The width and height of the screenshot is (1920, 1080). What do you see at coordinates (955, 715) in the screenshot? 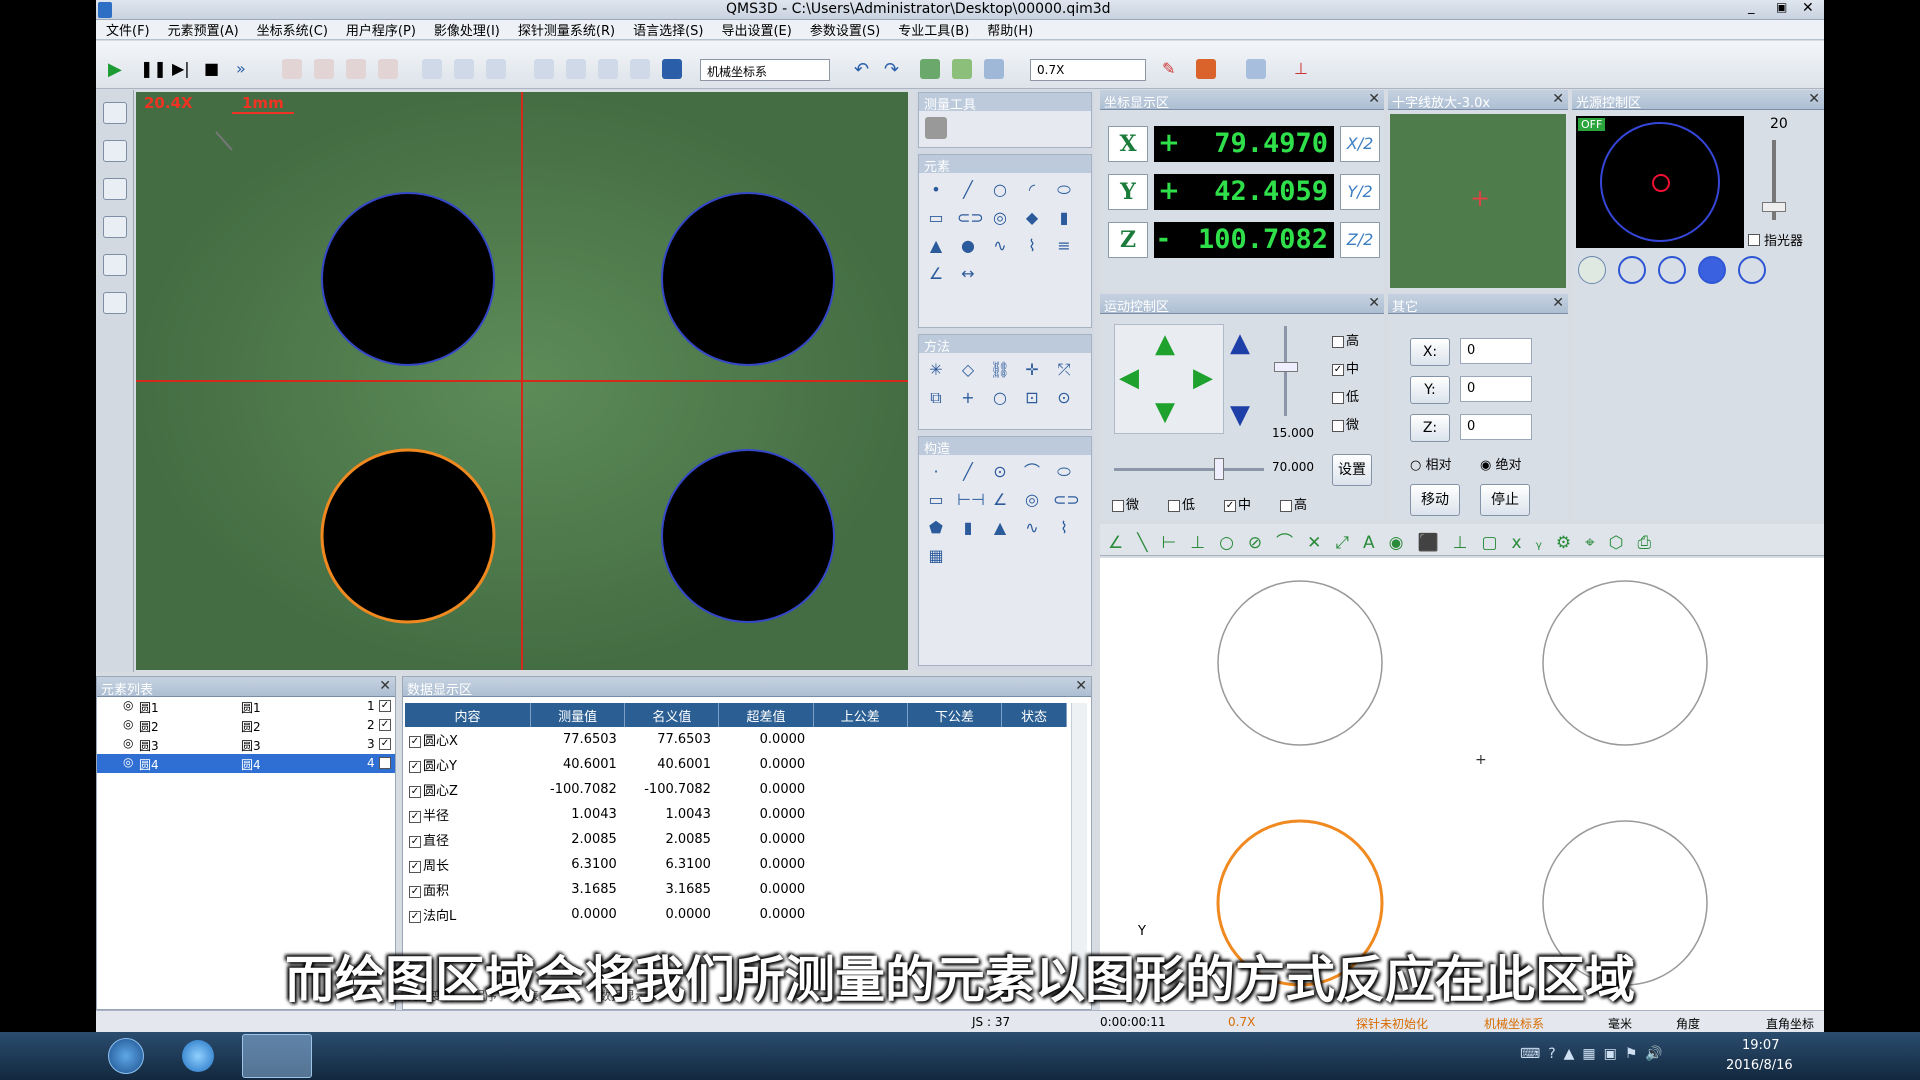
I see `column-header: 下公差` at bounding box center [955, 715].